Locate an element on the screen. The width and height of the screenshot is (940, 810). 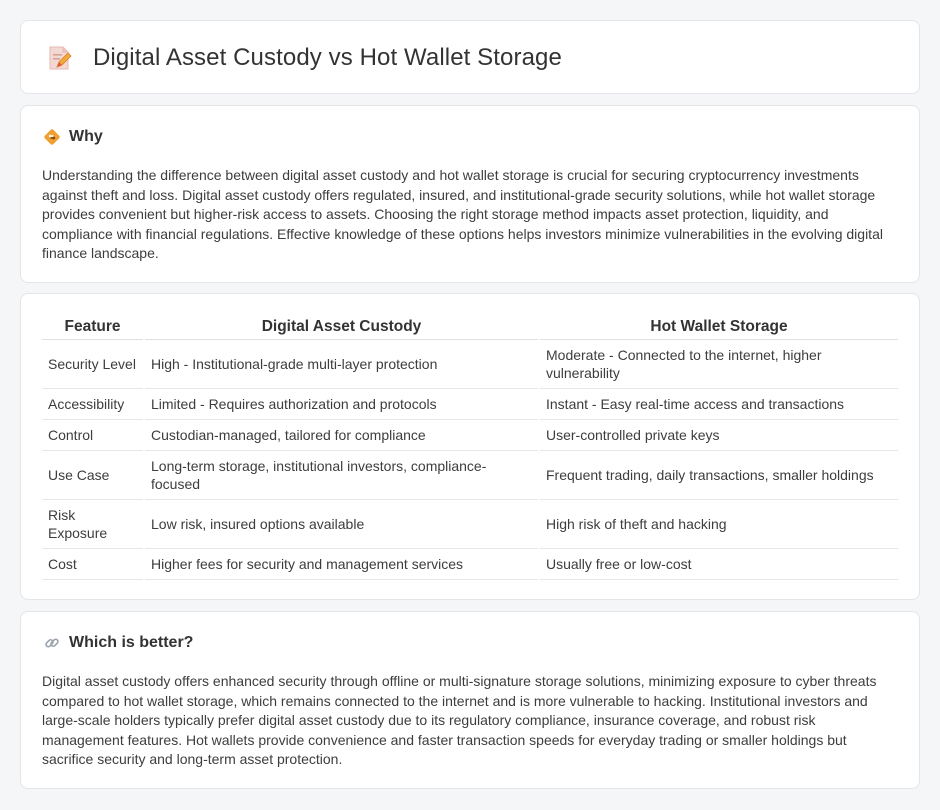
custody-cell: Low risk, insured options available is located at coordinates (341, 524).